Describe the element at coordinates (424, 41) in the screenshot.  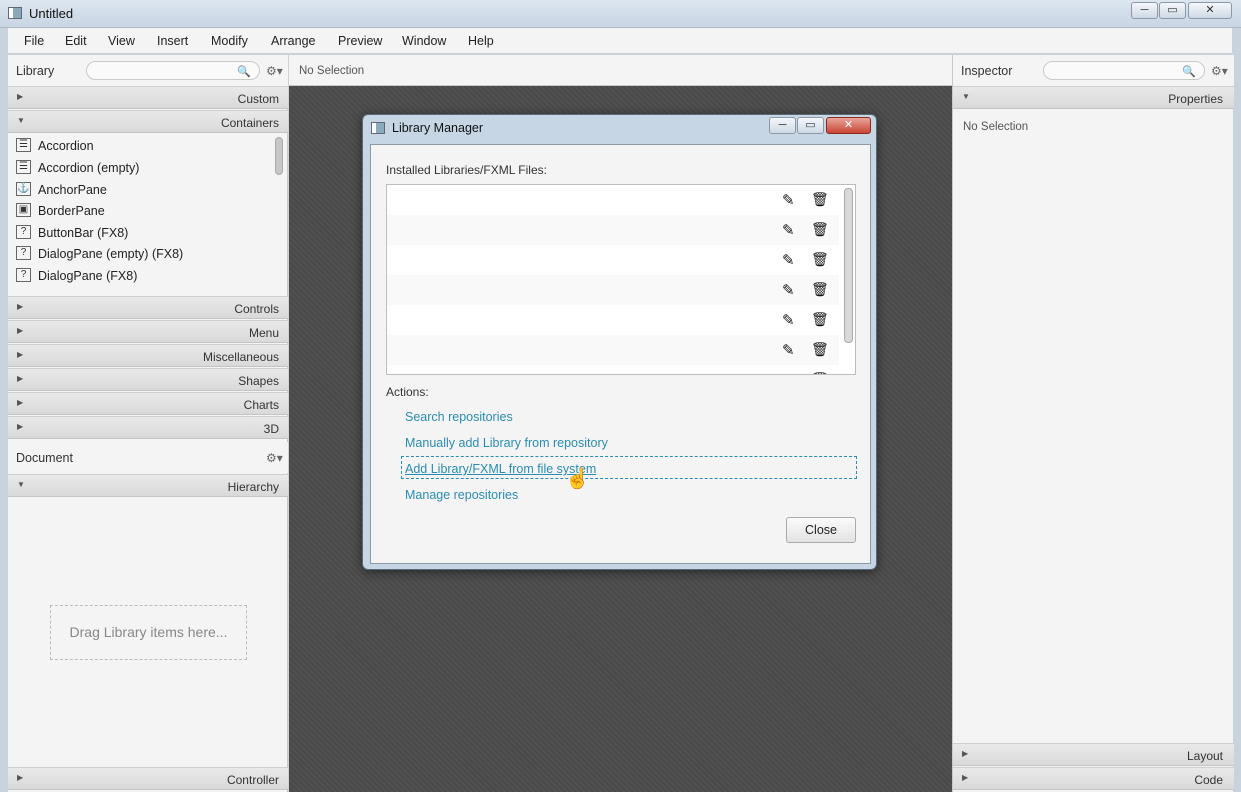
I see `menu-window: Window` at that location.